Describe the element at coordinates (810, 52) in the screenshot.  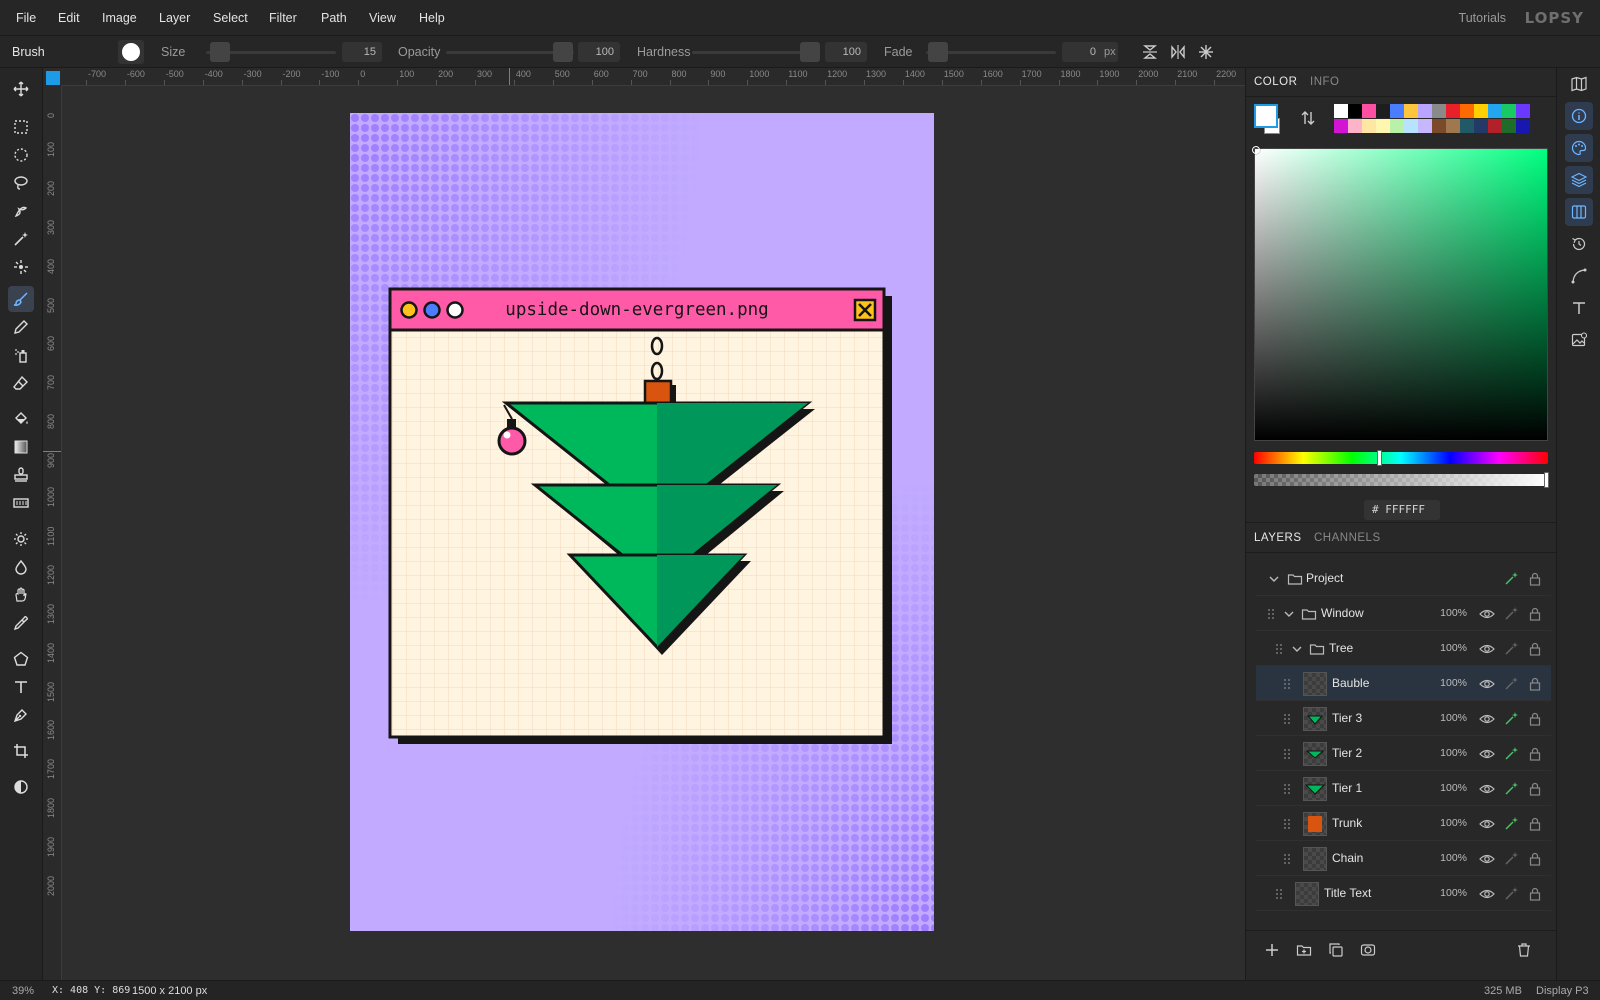
I see `hardness-slider-thumb` at that location.